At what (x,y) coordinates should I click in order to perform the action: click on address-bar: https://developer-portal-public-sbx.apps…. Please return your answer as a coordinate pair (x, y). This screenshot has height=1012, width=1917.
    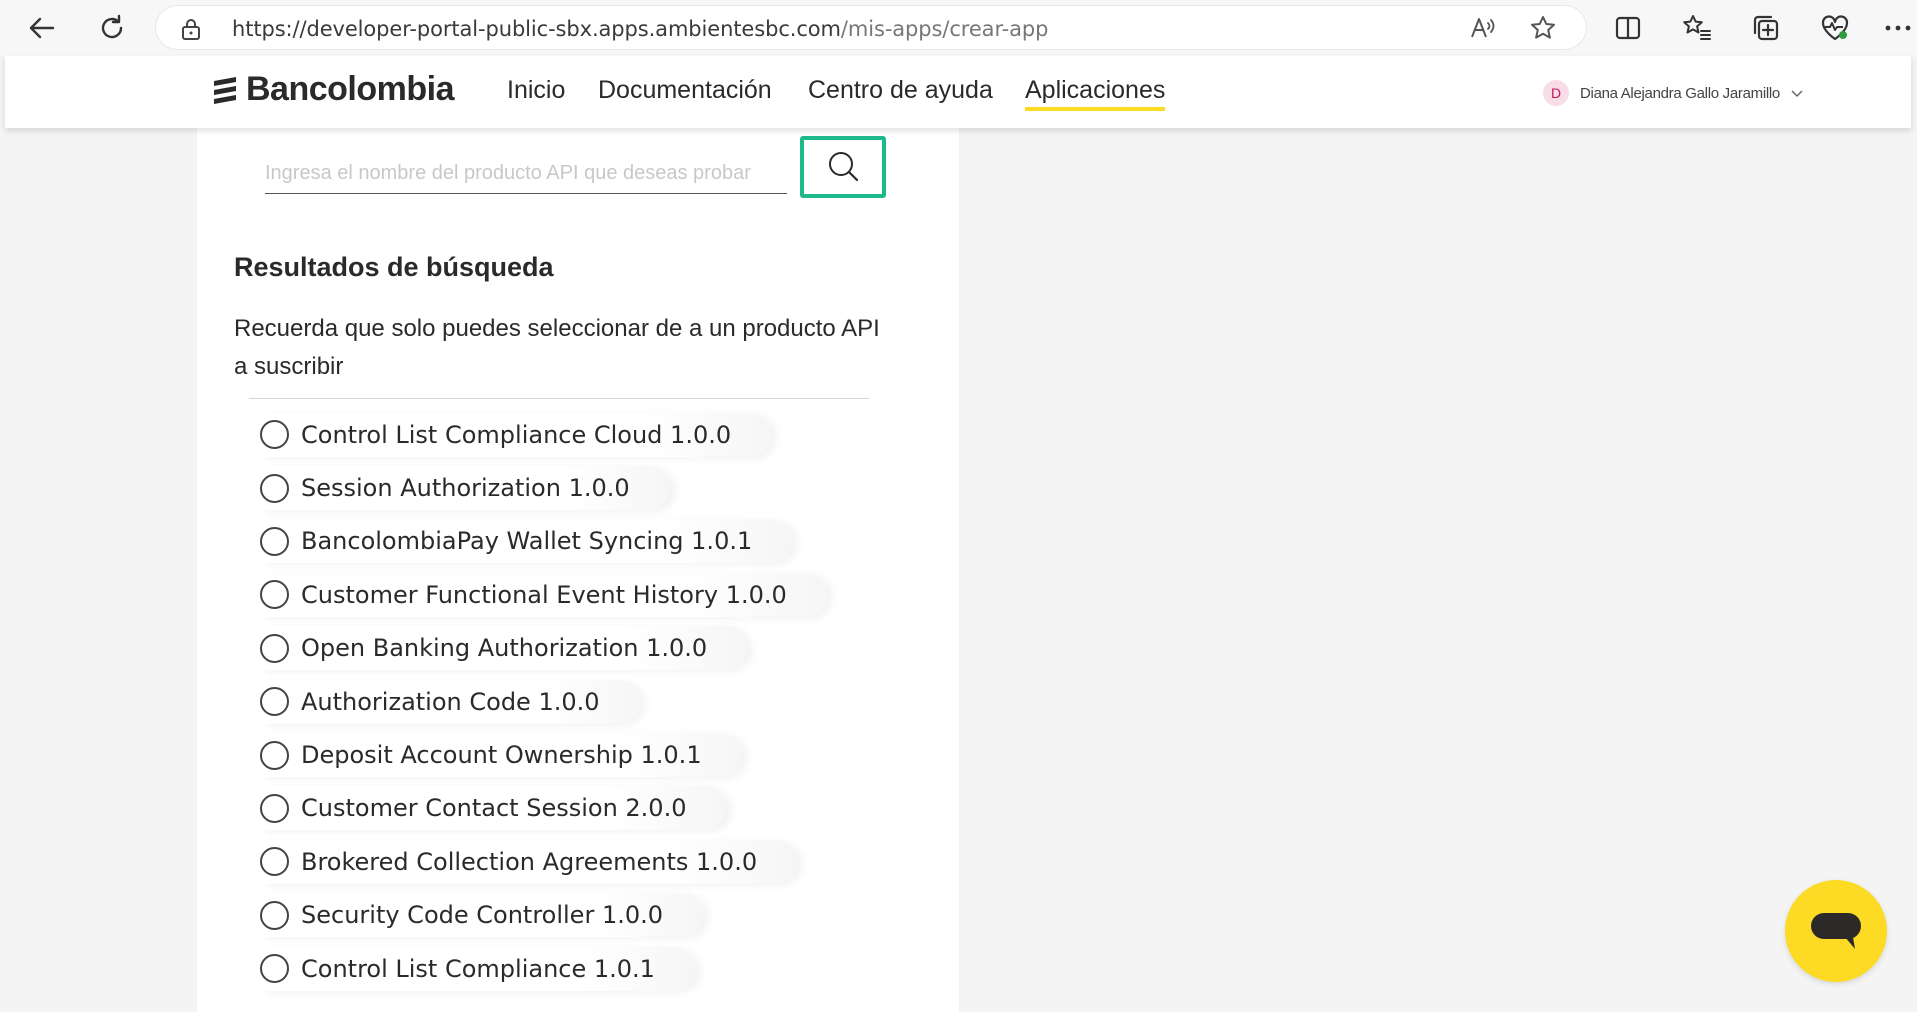
    Looking at the image, I should click on (871, 27).